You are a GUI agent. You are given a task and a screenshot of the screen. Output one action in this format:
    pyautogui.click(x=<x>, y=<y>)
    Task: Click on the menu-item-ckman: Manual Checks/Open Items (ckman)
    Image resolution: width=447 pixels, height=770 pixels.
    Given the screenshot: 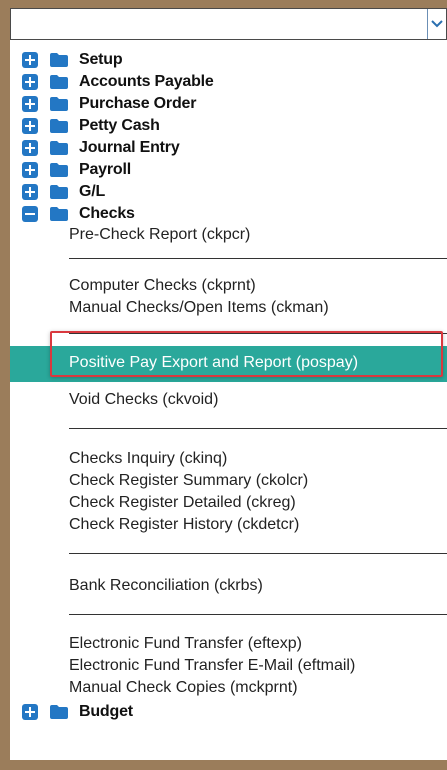 What is the action you would take?
    pyautogui.click(x=199, y=308)
    